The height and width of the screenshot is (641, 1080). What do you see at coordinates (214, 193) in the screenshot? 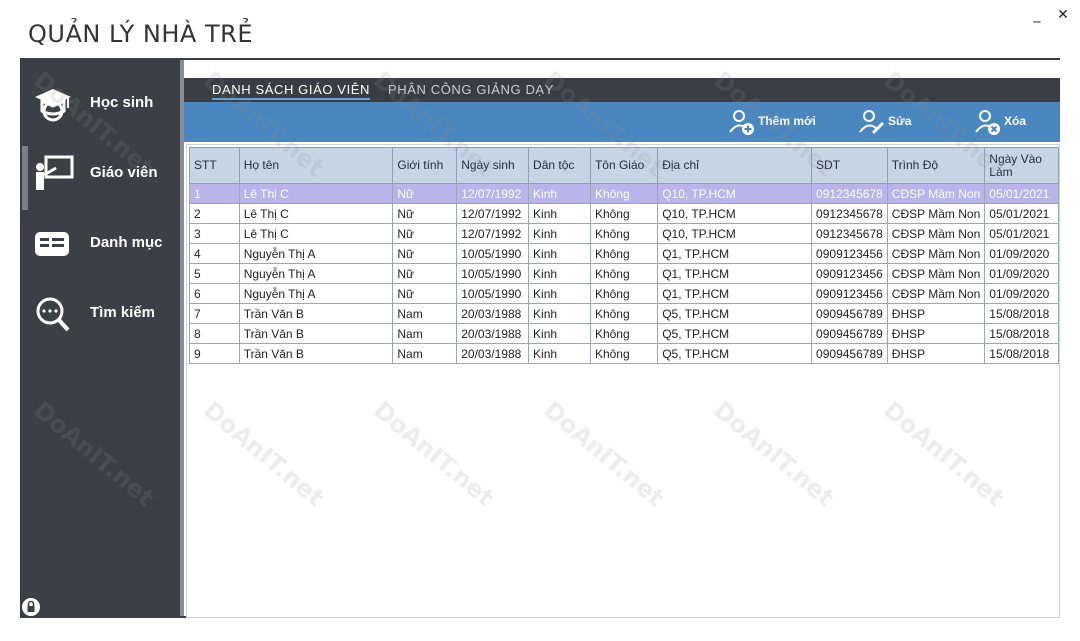
I see `table-cell: 1` at bounding box center [214, 193].